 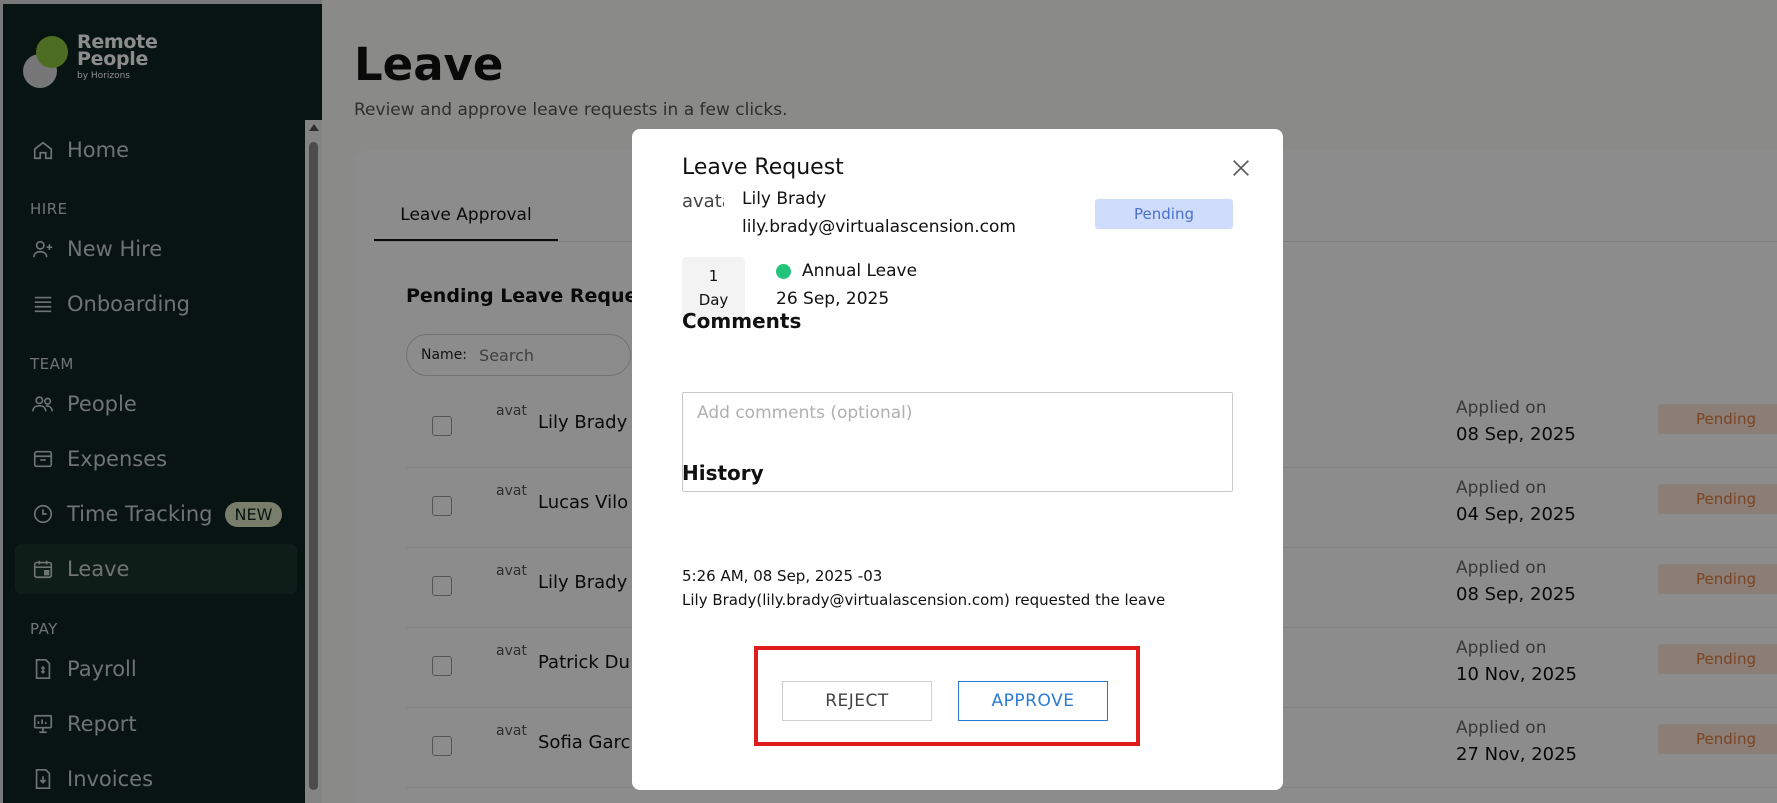 What do you see at coordinates (1242, 169) in the screenshot?
I see `close-icon` at bounding box center [1242, 169].